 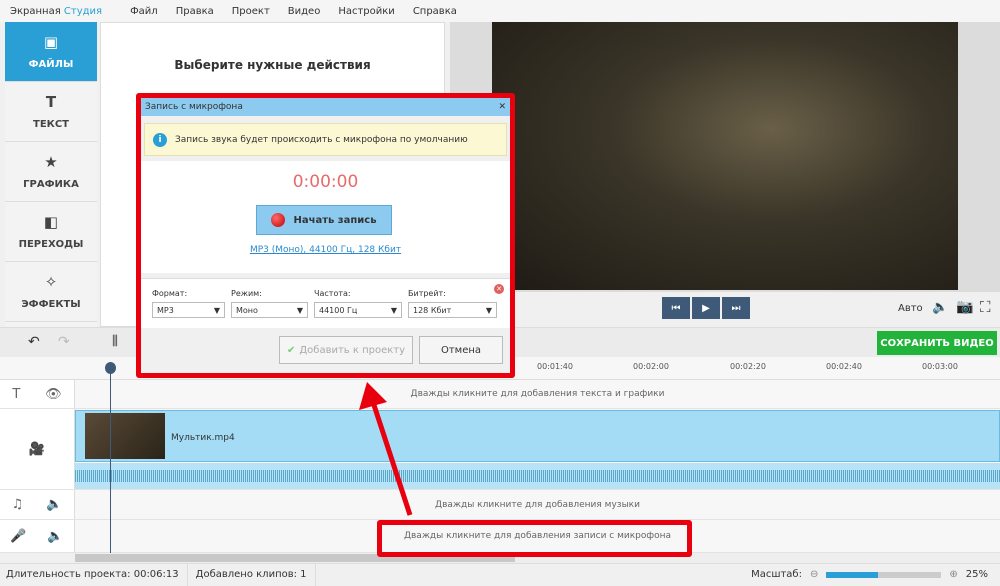 I want to click on ruler-tick: 00:01:40, so click(x=555, y=366).